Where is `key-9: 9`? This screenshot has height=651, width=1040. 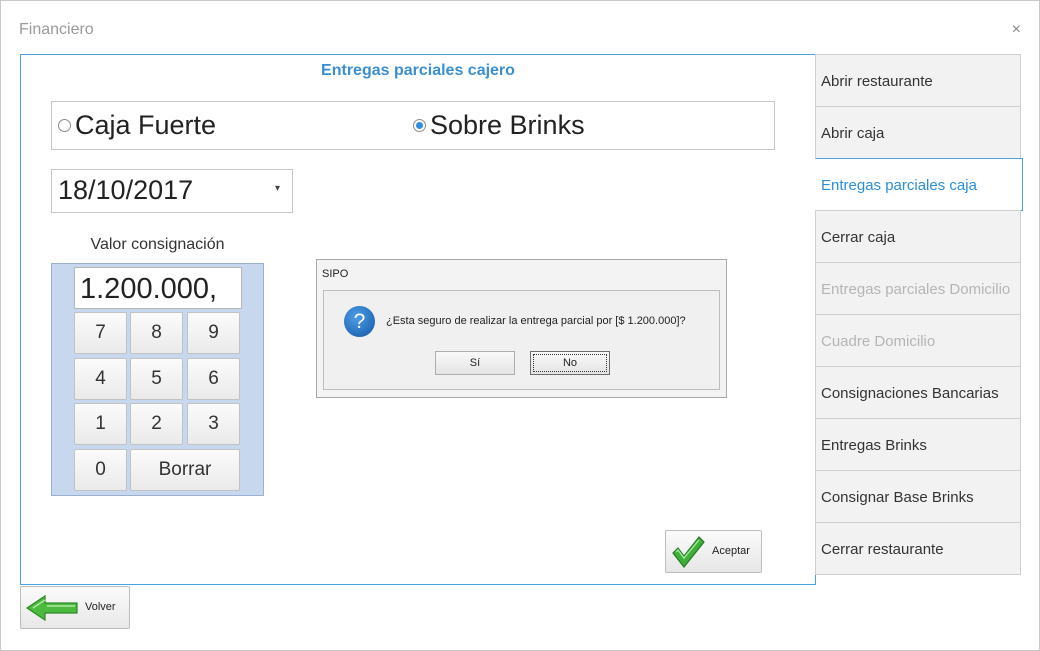
key-9: 9 is located at coordinates (213, 333).